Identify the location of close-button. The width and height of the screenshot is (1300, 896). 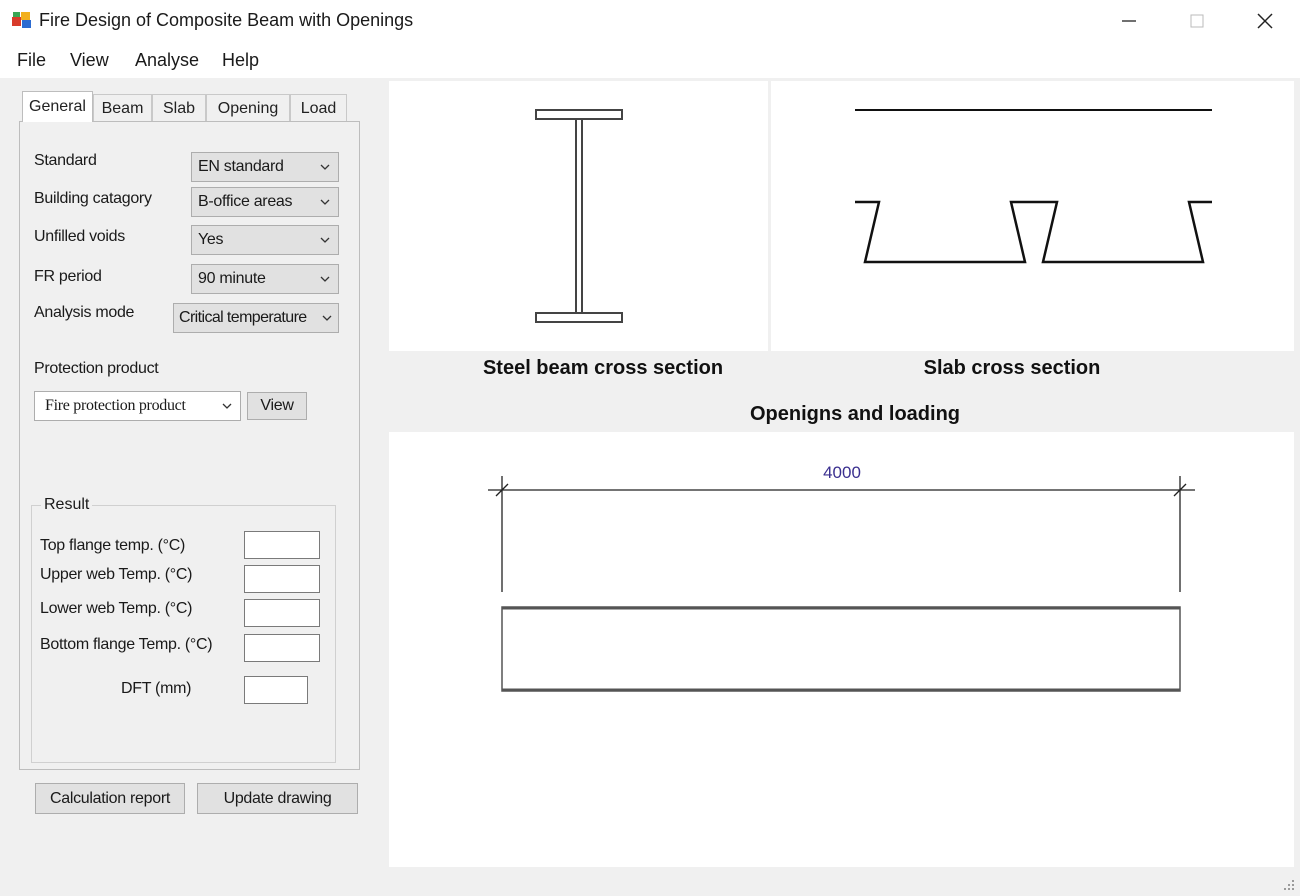
(1265, 21).